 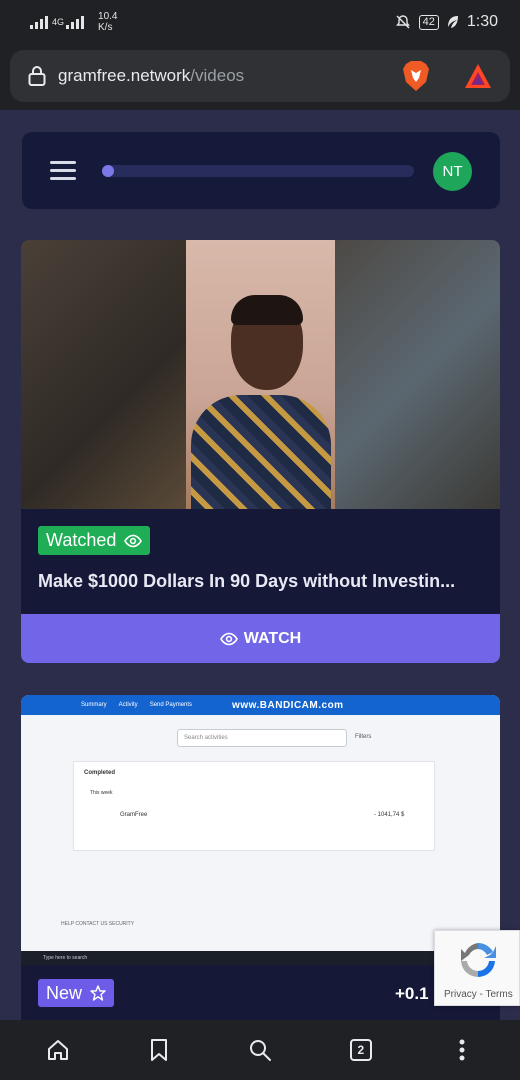 I want to click on thumbnail-portrait, so click(x=260, y=374).